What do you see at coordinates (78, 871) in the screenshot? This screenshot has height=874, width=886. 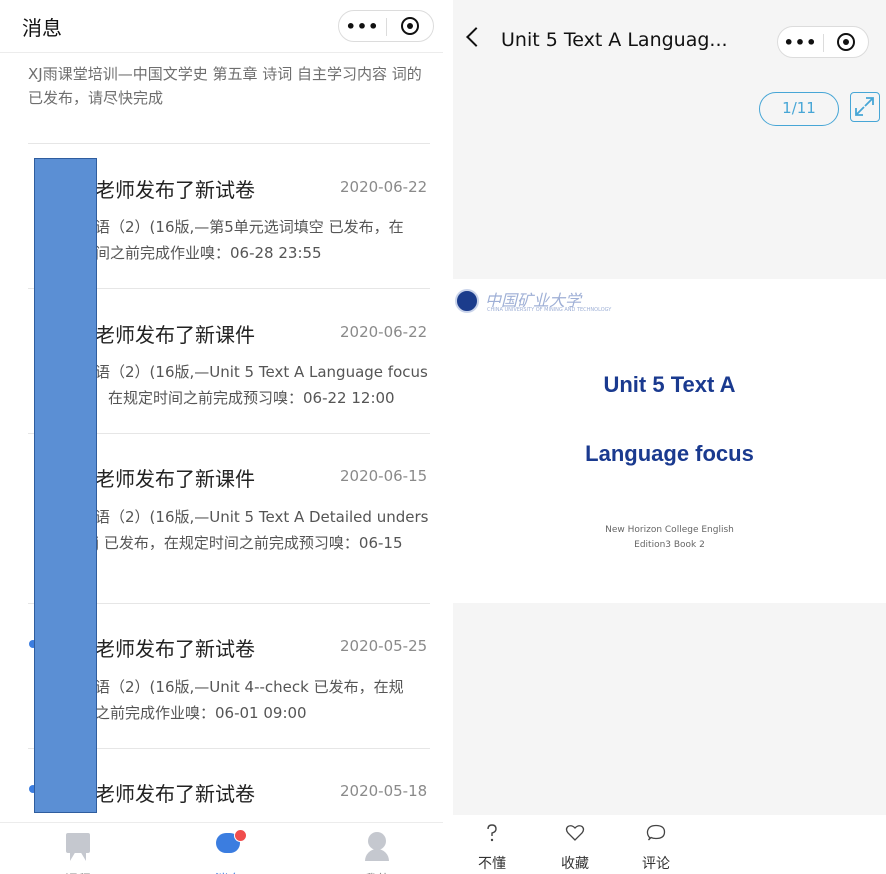 I see `tab-label: 课程` at bounding box center [78, 871].